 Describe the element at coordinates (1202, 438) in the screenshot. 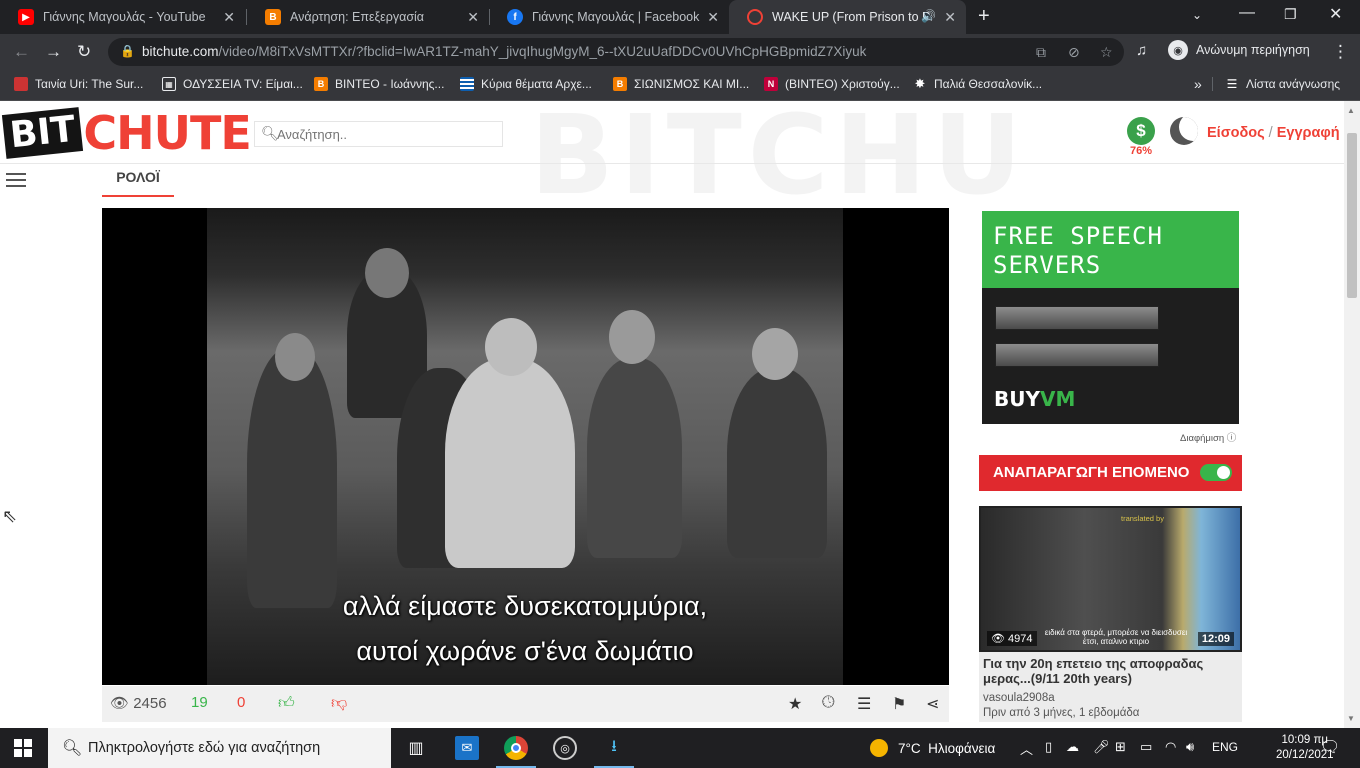

I see `ad-label-text: Διαφήμιση` at that location.